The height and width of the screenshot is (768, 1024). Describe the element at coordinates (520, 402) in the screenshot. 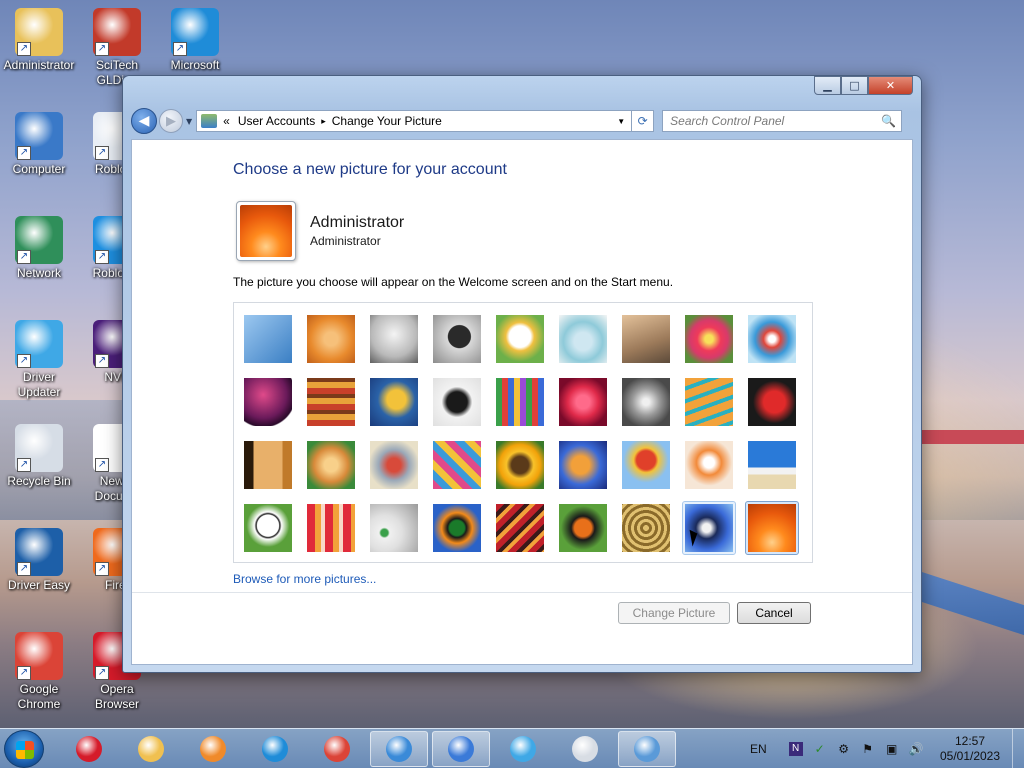

I see `picture-option-crayons` at that location.